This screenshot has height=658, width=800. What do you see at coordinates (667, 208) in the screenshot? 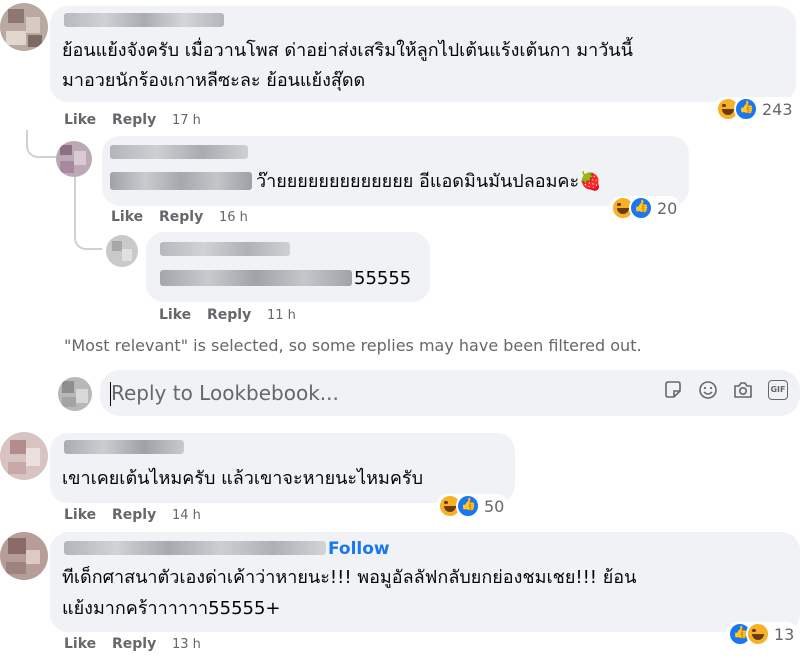
I see `reaction-count: 20` at bounding box center [667, 208].